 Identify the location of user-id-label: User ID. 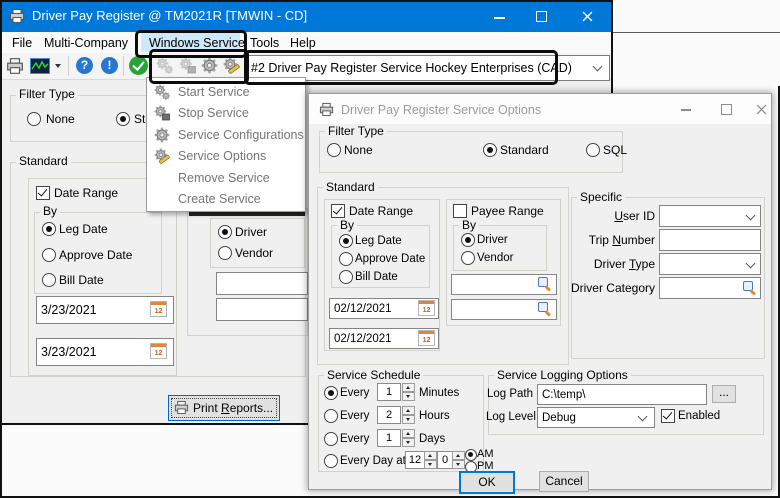
(634, 216).